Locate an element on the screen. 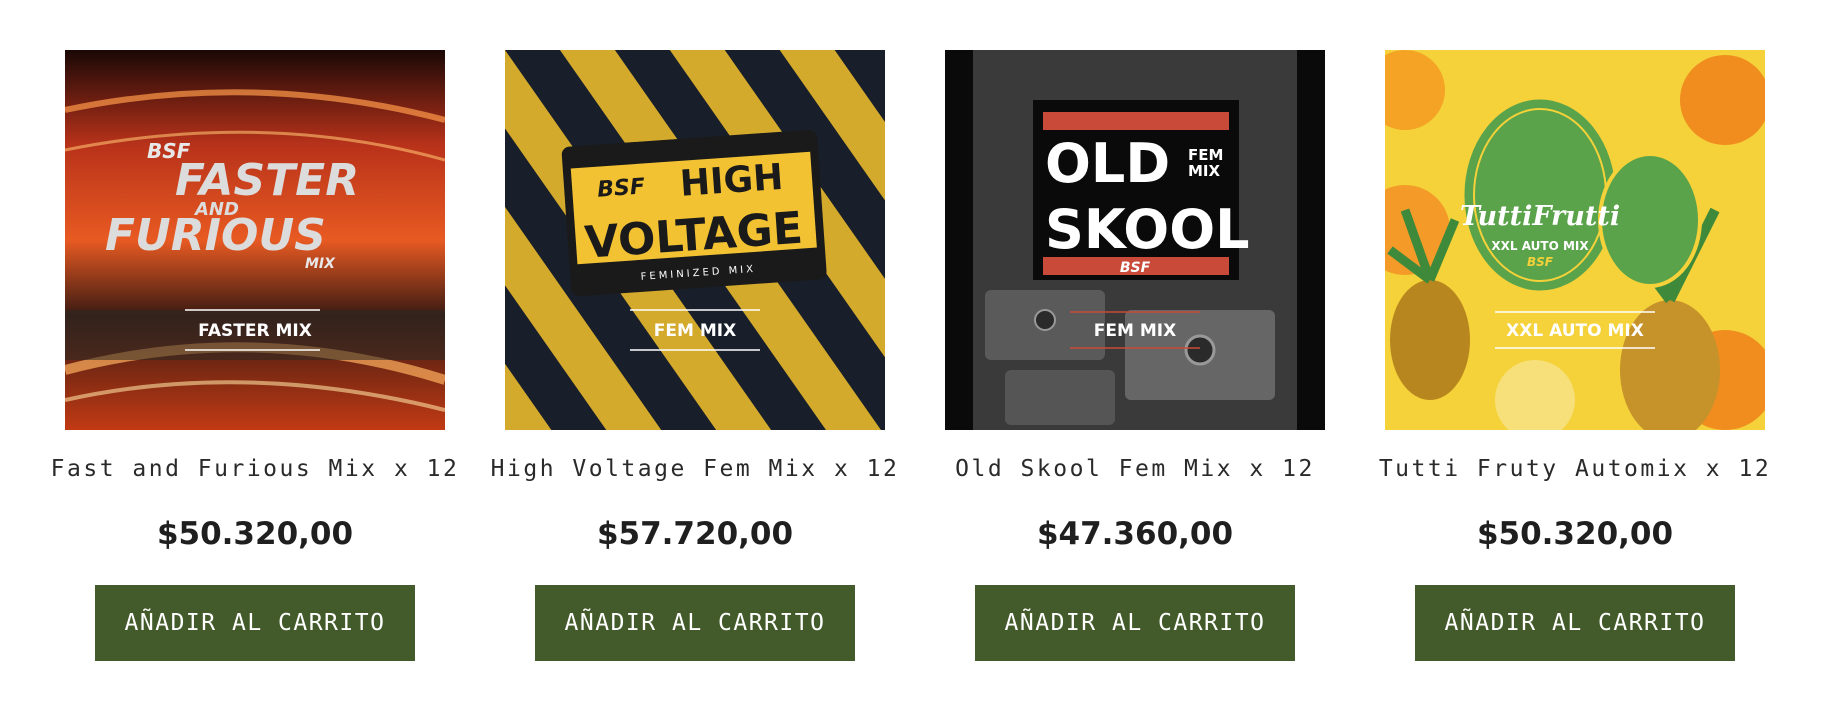  product-title: Fast and Furious Mix x 12 is located at coordinates (255, 469).